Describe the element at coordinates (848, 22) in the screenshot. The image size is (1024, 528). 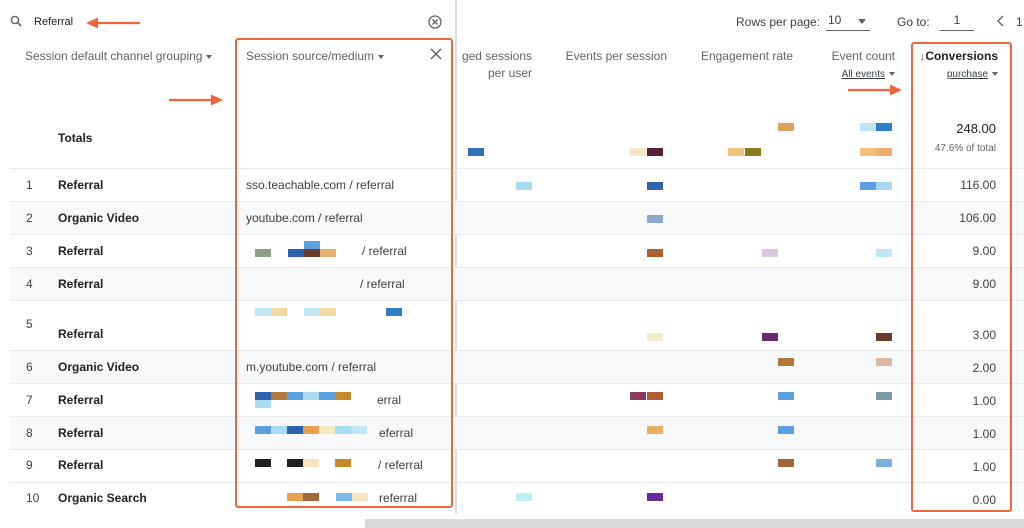
I see `rows-per-page-select: 10` at that location.